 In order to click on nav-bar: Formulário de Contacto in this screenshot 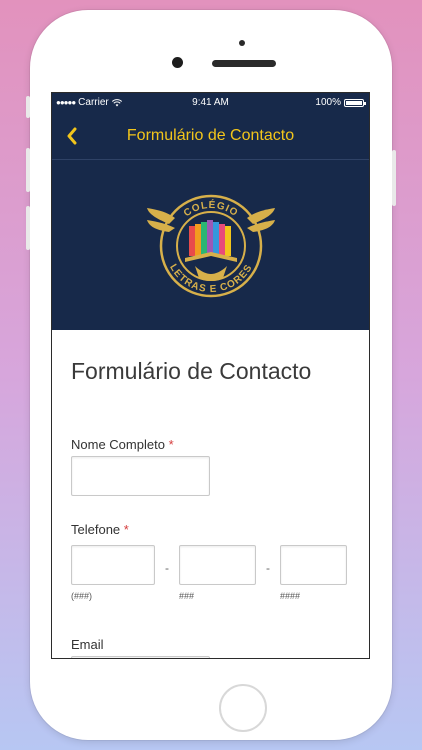, I will do `click(210, 136)`.